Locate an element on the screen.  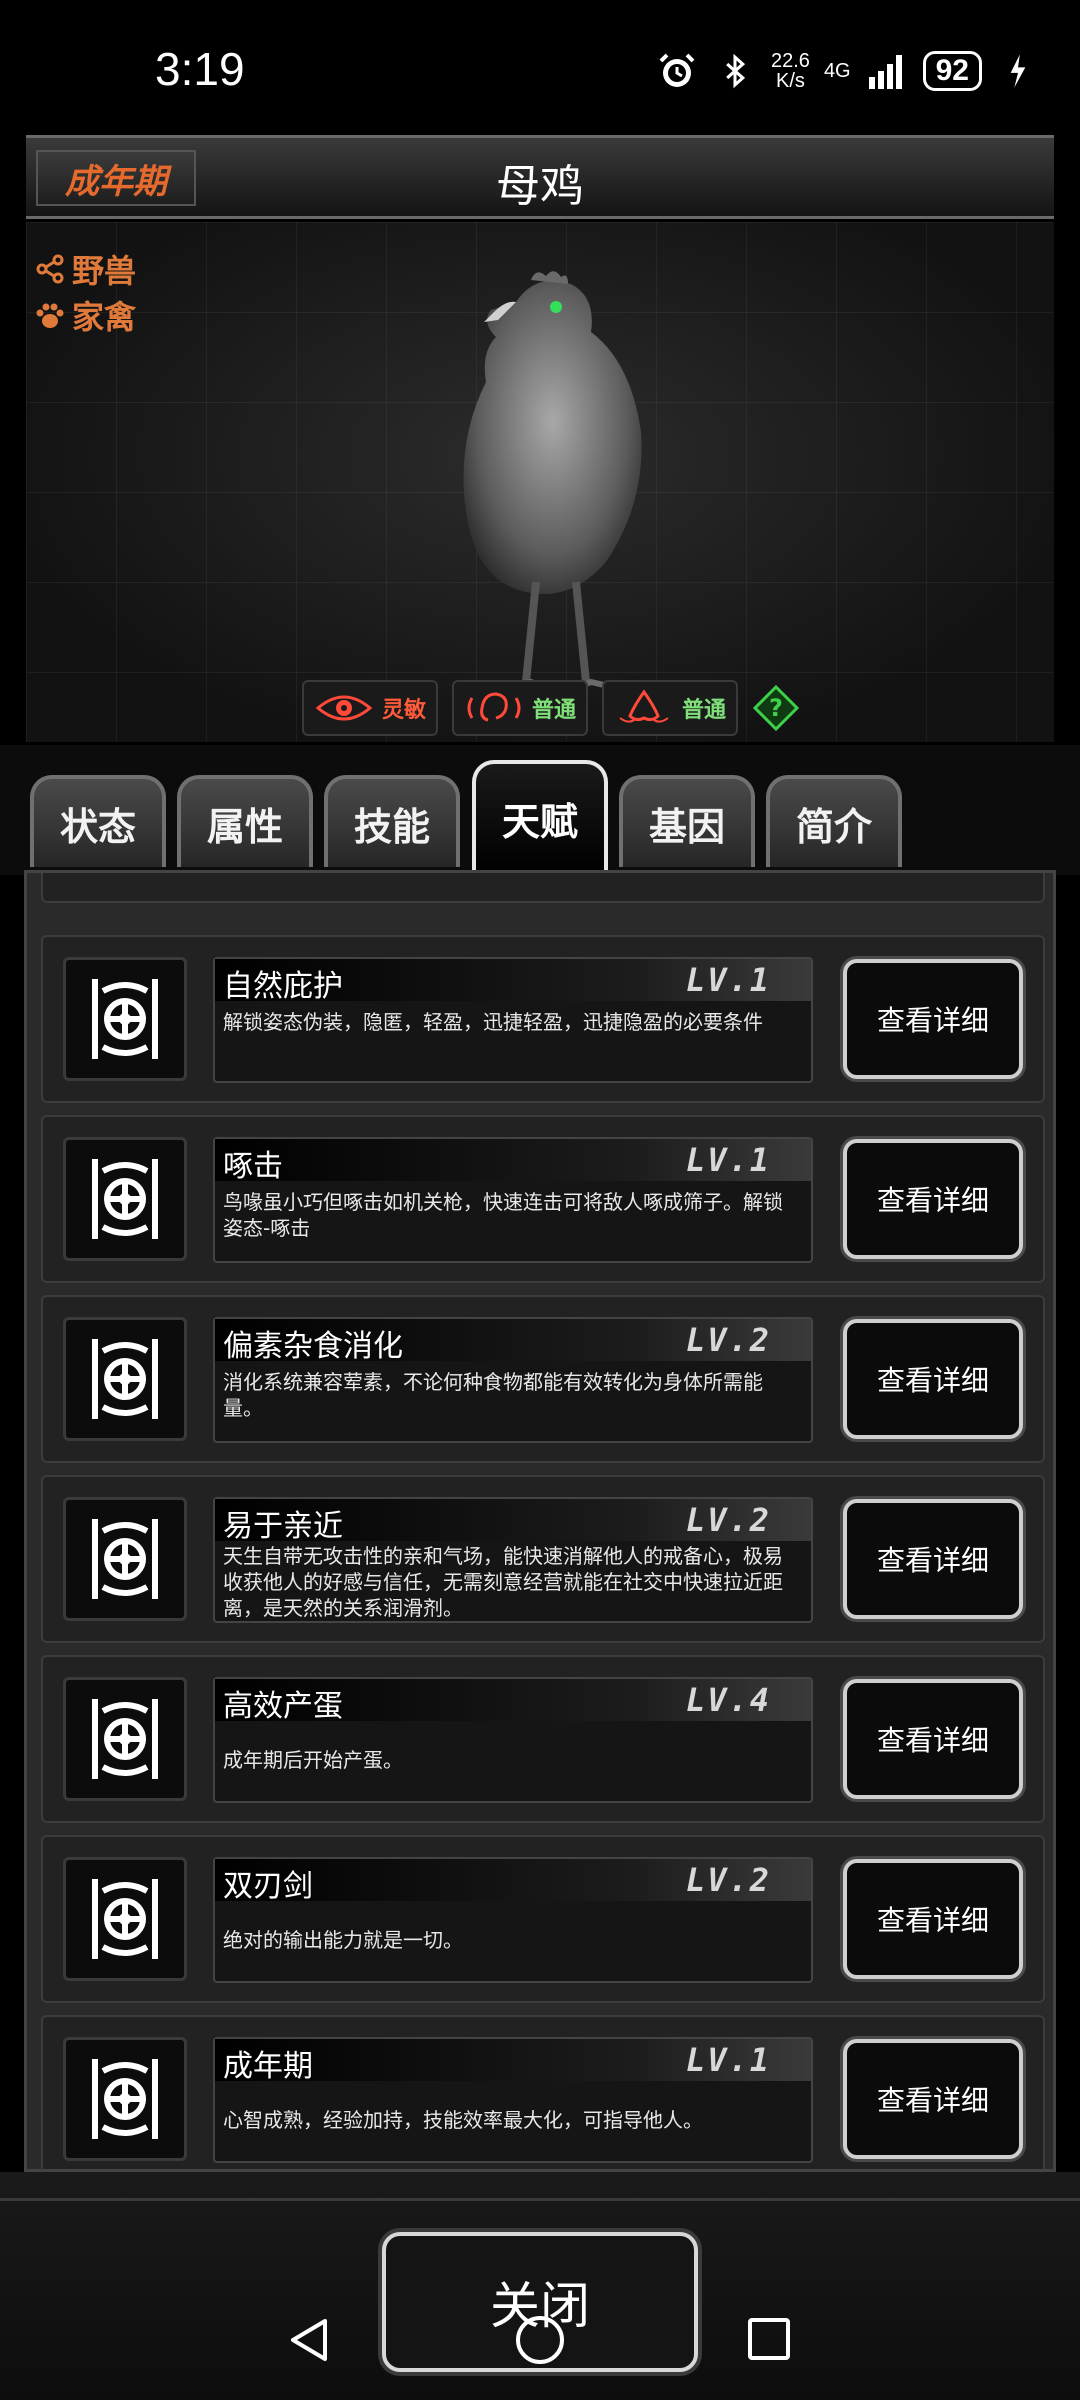
ear-icon is located at coordinates (494, 707).